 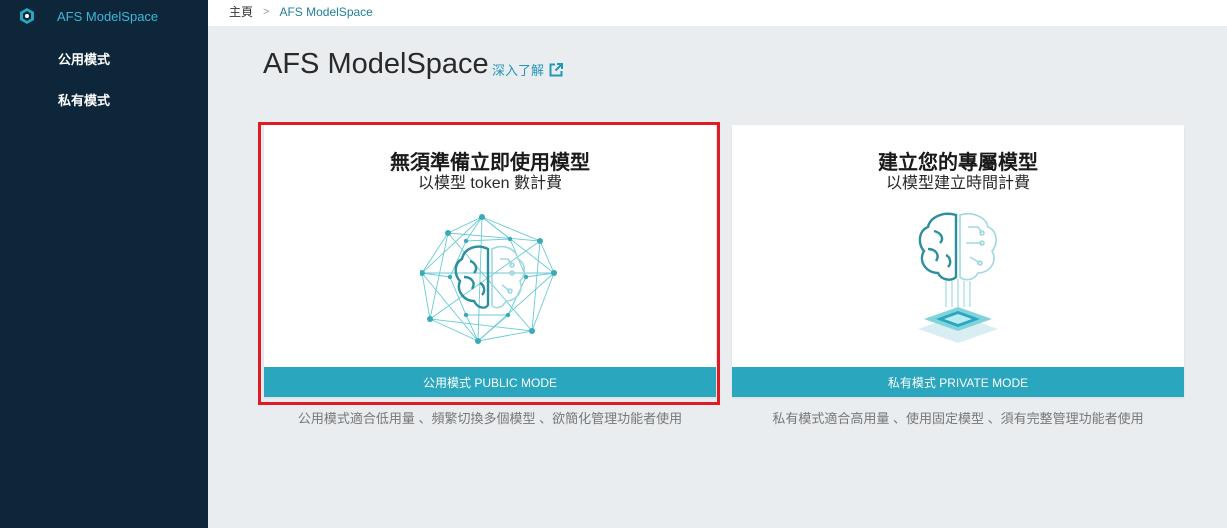 I want to click on brain-chip-icon, so click(x=958, y=277).